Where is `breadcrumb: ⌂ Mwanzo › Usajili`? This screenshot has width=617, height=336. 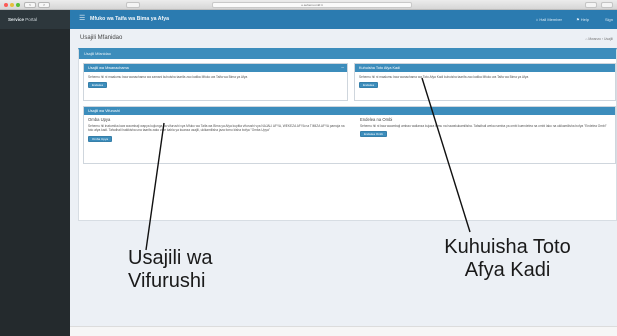 breadcrumb: ⌂ Mwanzo › Usajili is located at coordinates (599, 39).